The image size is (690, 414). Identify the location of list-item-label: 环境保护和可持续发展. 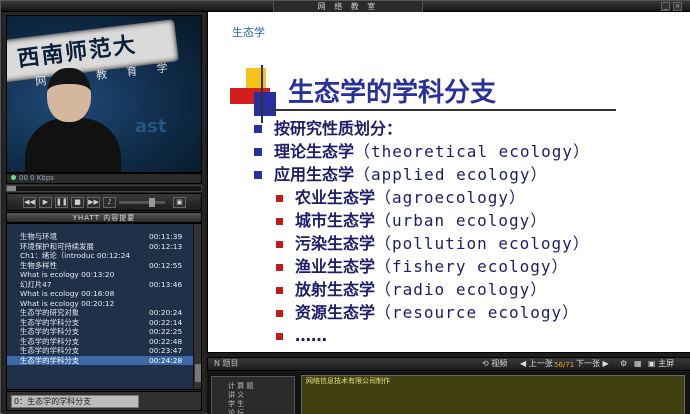
(57, 246).